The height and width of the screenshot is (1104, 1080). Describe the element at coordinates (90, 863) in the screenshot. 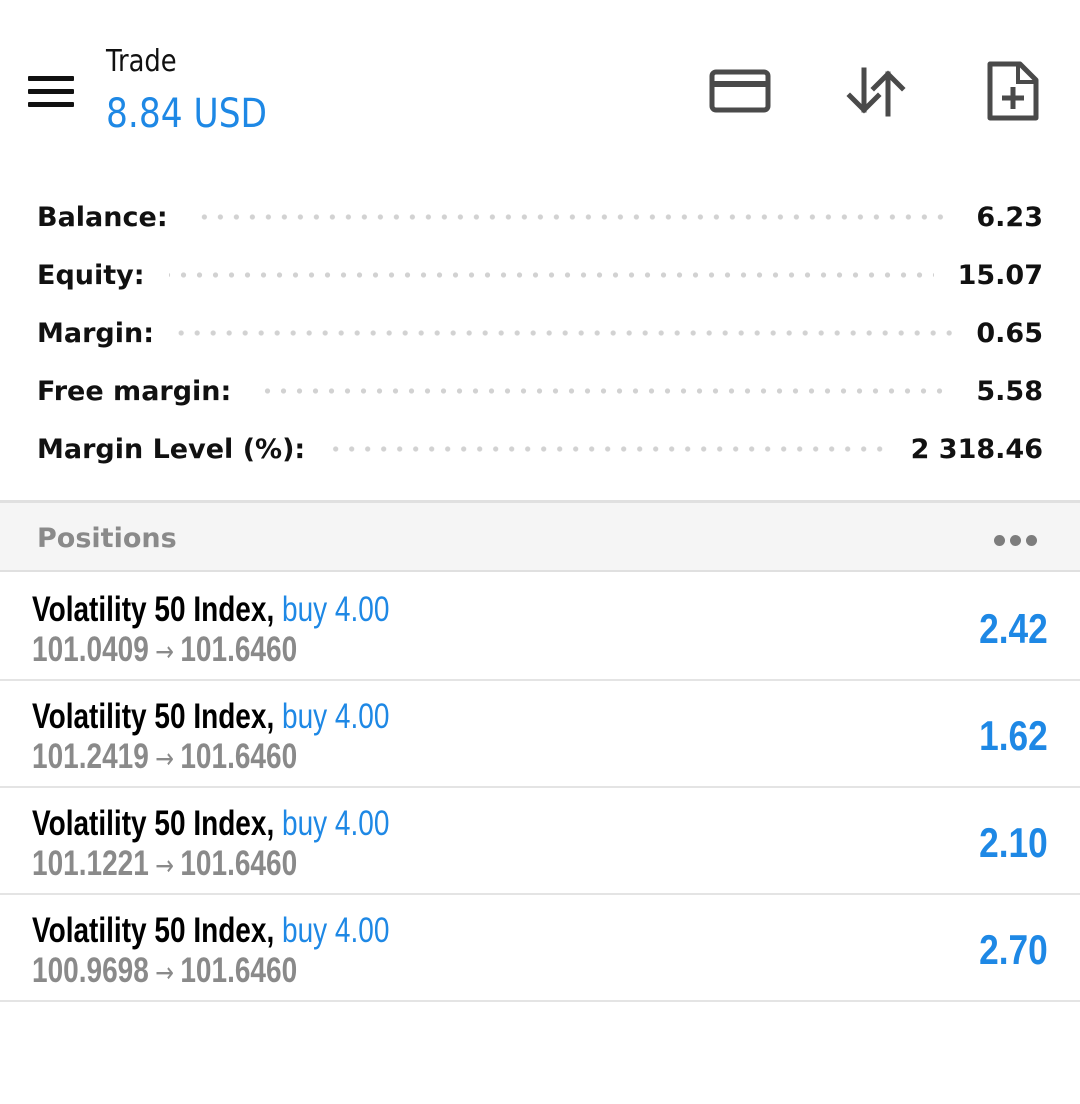

I see `open-price: 101.1221` at that location.